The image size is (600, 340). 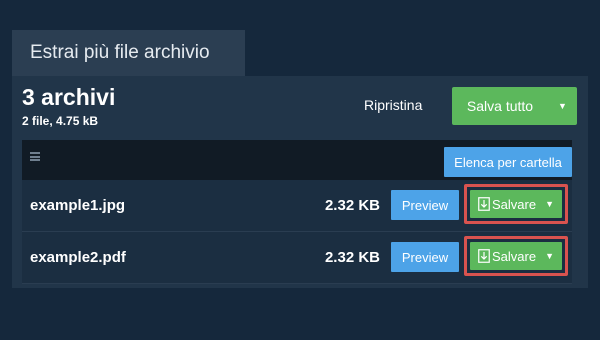 What do you see at coordinates (297, 160) in the screenshot?
I see `file-list-header: Elenca per cartella` at bounding box center [297, 160].